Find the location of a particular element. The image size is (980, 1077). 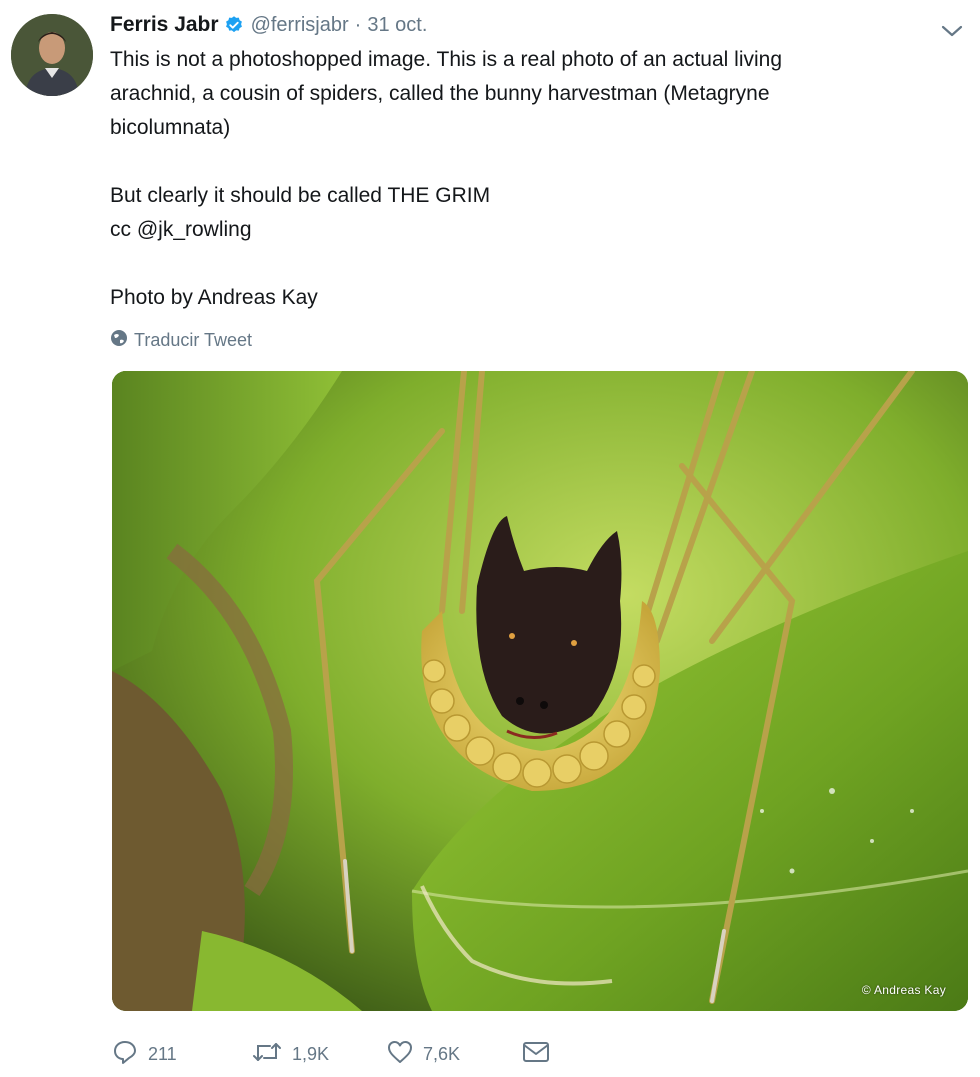

tweet-actions: 211 1,9K 7,6K is located at coordinates (331, 1054).